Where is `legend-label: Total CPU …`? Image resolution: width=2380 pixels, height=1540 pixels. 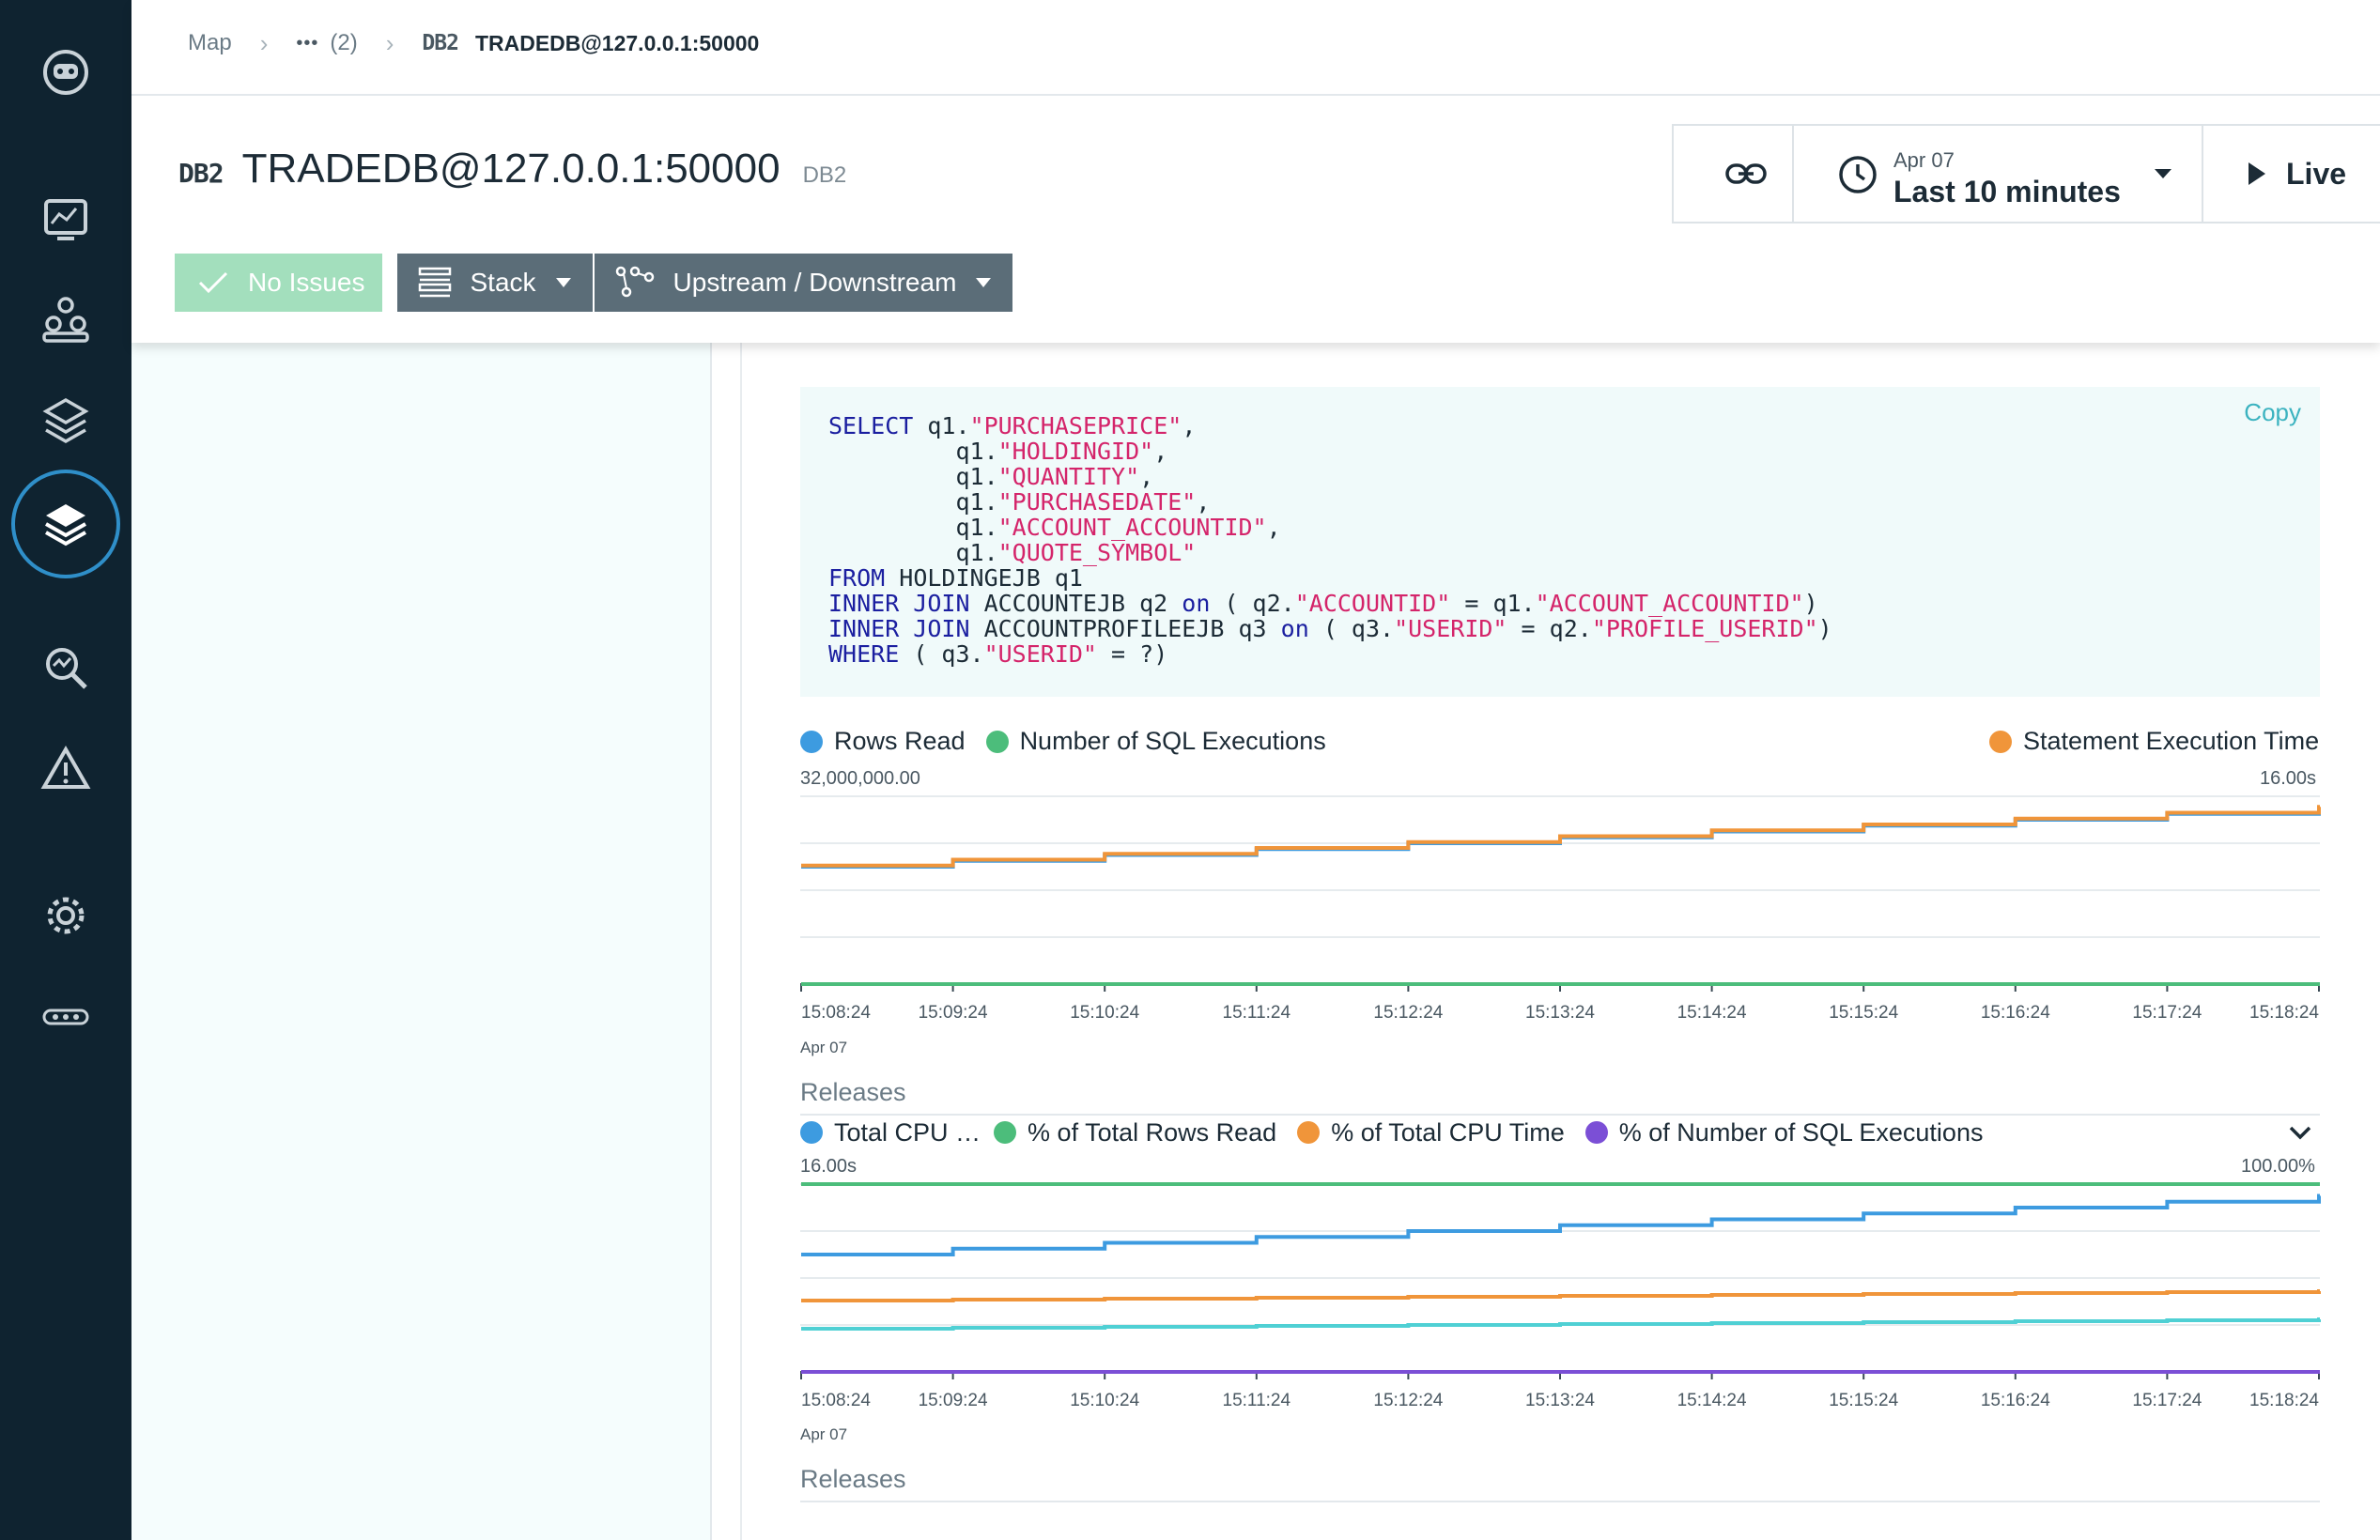
legend-label: Total CPU … is located at coordinates (908, 1132).